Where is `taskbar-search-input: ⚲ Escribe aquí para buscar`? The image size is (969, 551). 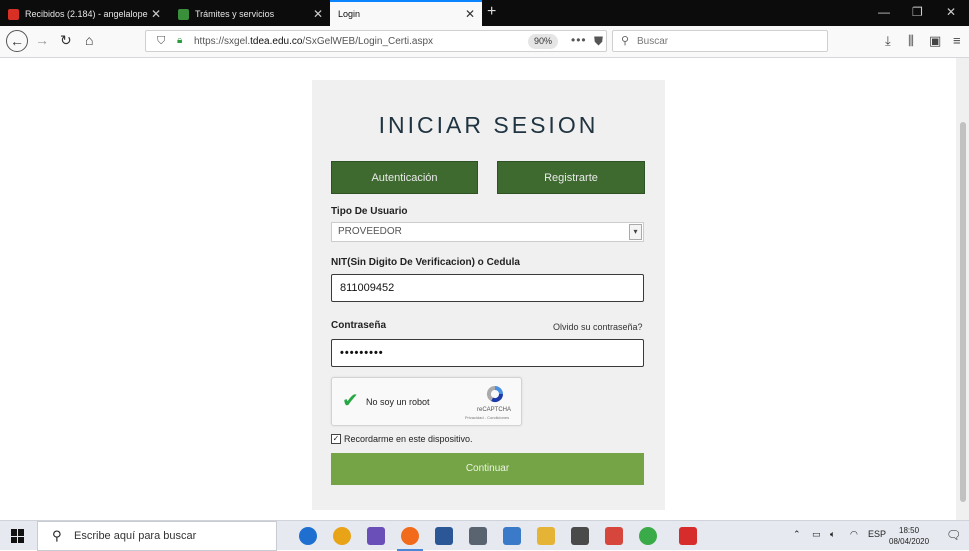
taskbar-search-input: ⚲ Escribe aquí para buscar is located at coordinates (157, 536).